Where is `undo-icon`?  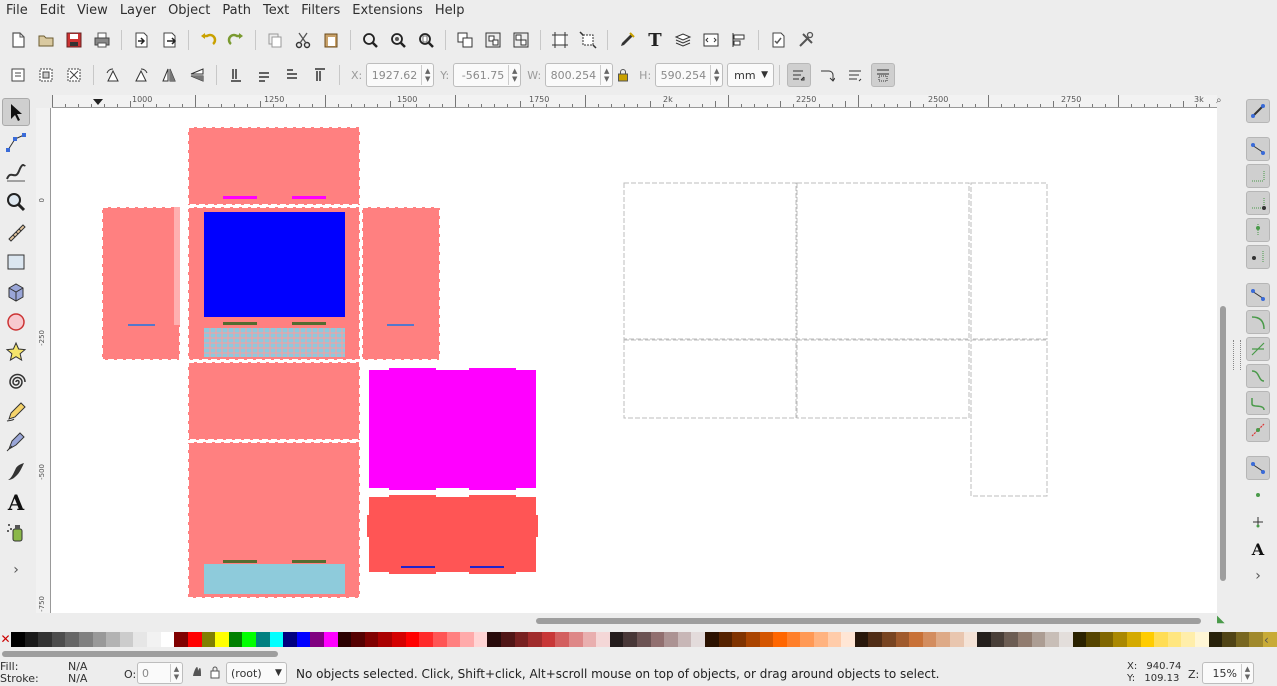 undo-icon is located at coordinates (208, 40).